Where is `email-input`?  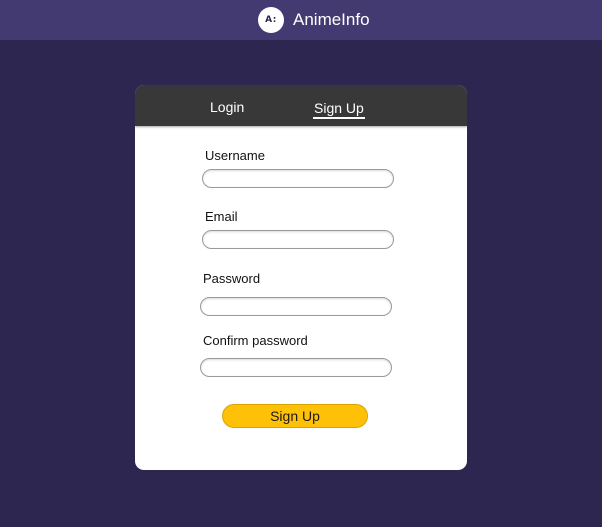 email-input is located at coordinates (298, 239).